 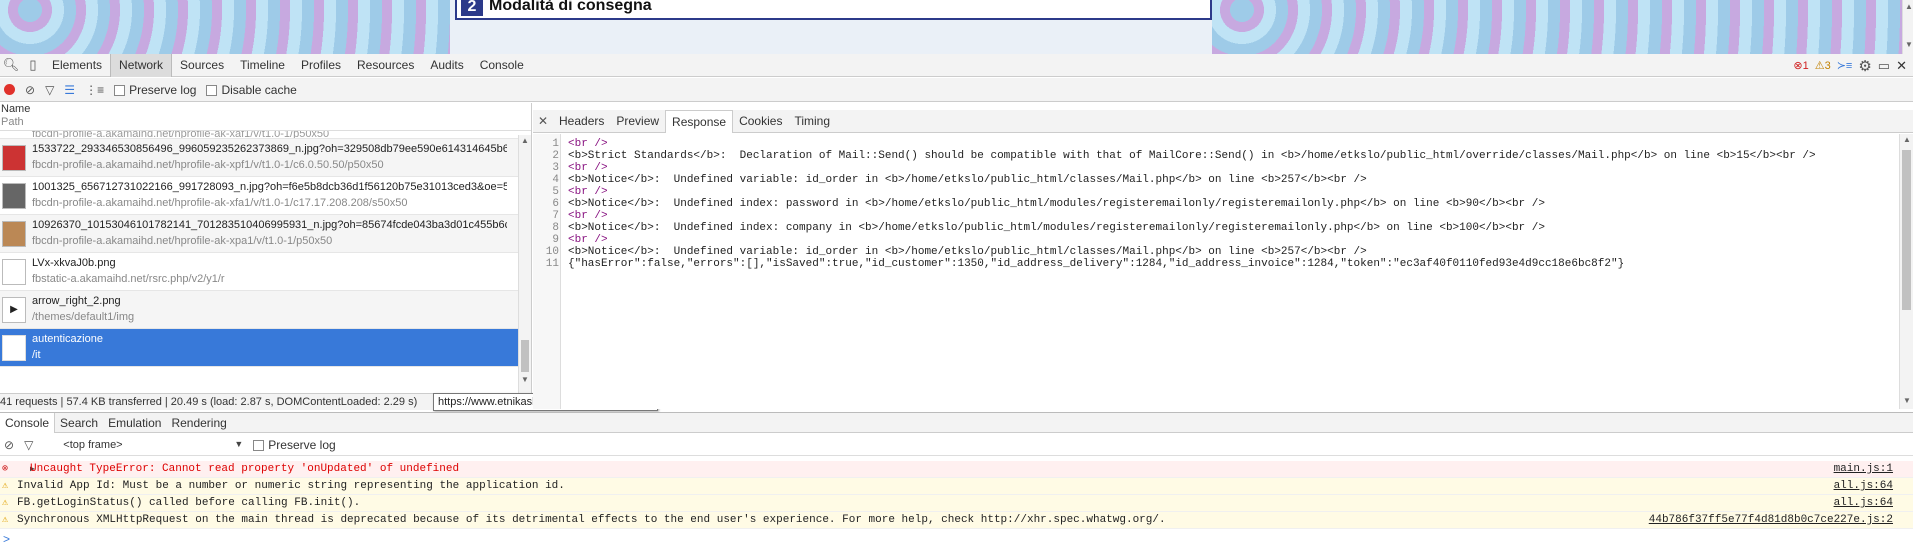 What do you see at coordinates (251, 90) in the screenshot?
I see `disable-cache-checkbox: Disable cache` at bounding box center [251, 90].